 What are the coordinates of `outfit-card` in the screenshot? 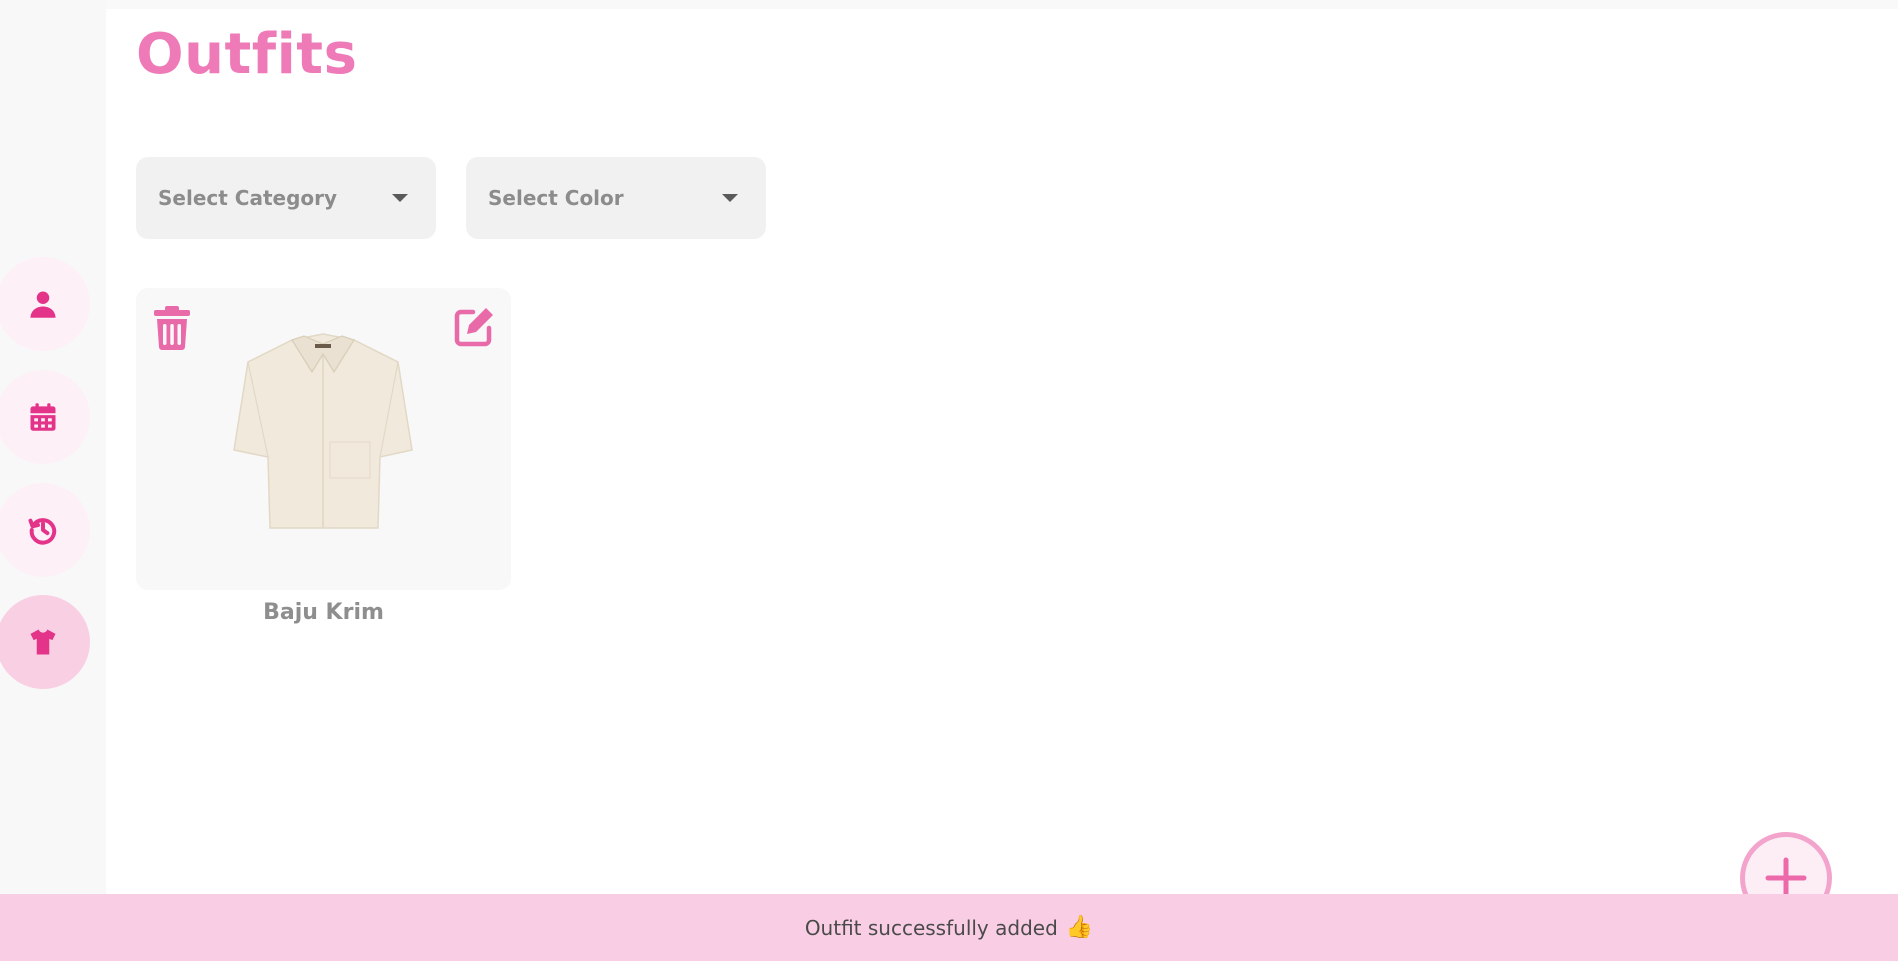 It's located at (323, 439).